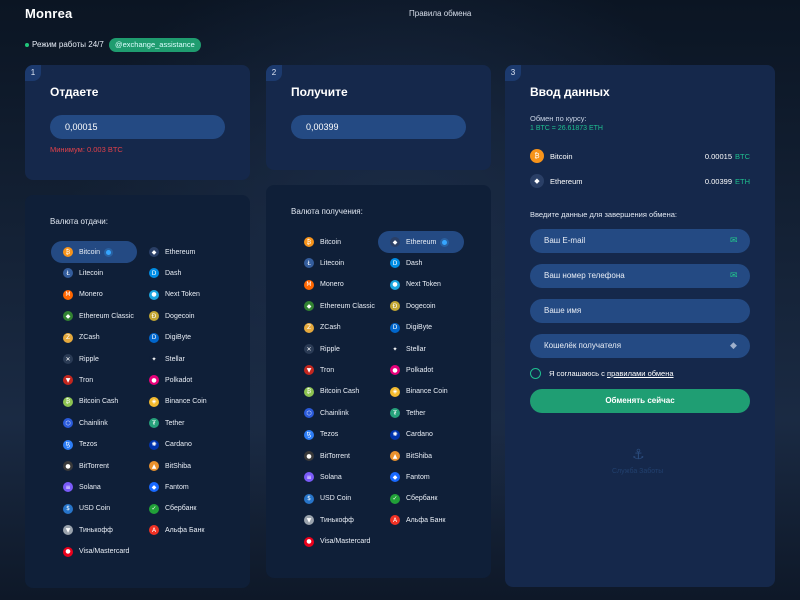  I want to click on telegram-contact-button: @exchange_assistance, so click(155, 45).